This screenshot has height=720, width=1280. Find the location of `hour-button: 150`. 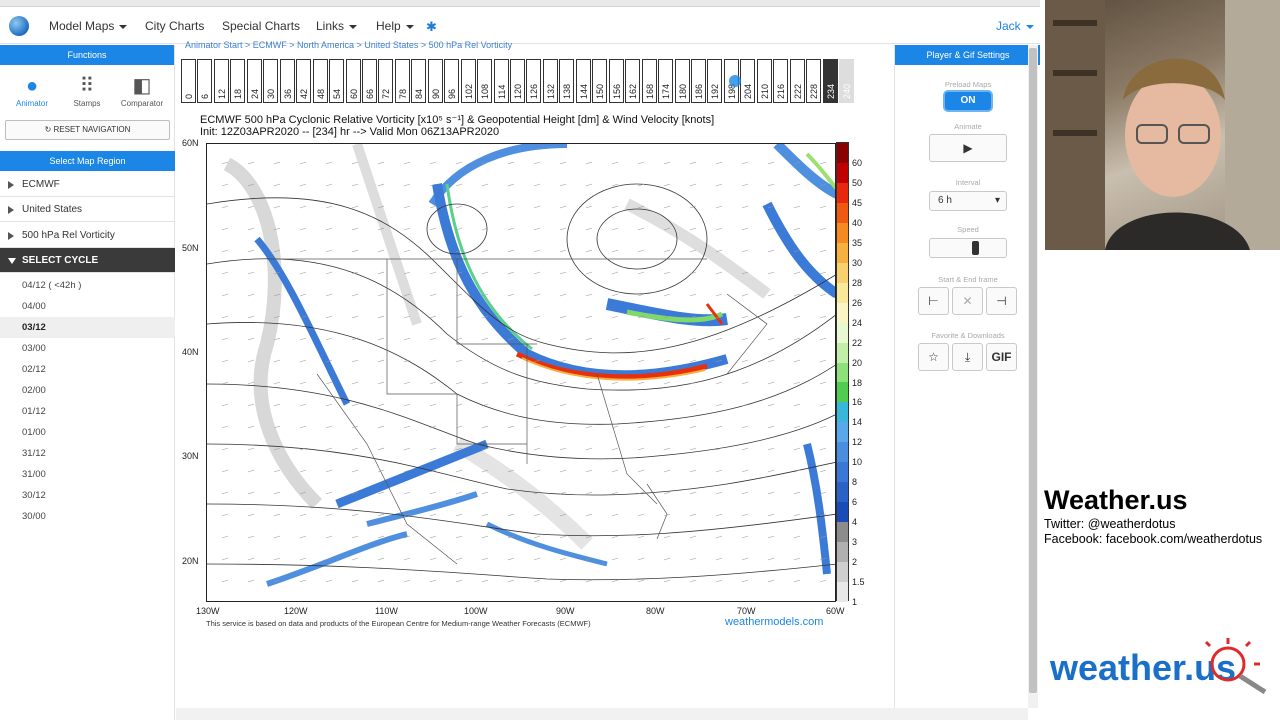

hour-button: 150 is located at coordinates (600, 81).